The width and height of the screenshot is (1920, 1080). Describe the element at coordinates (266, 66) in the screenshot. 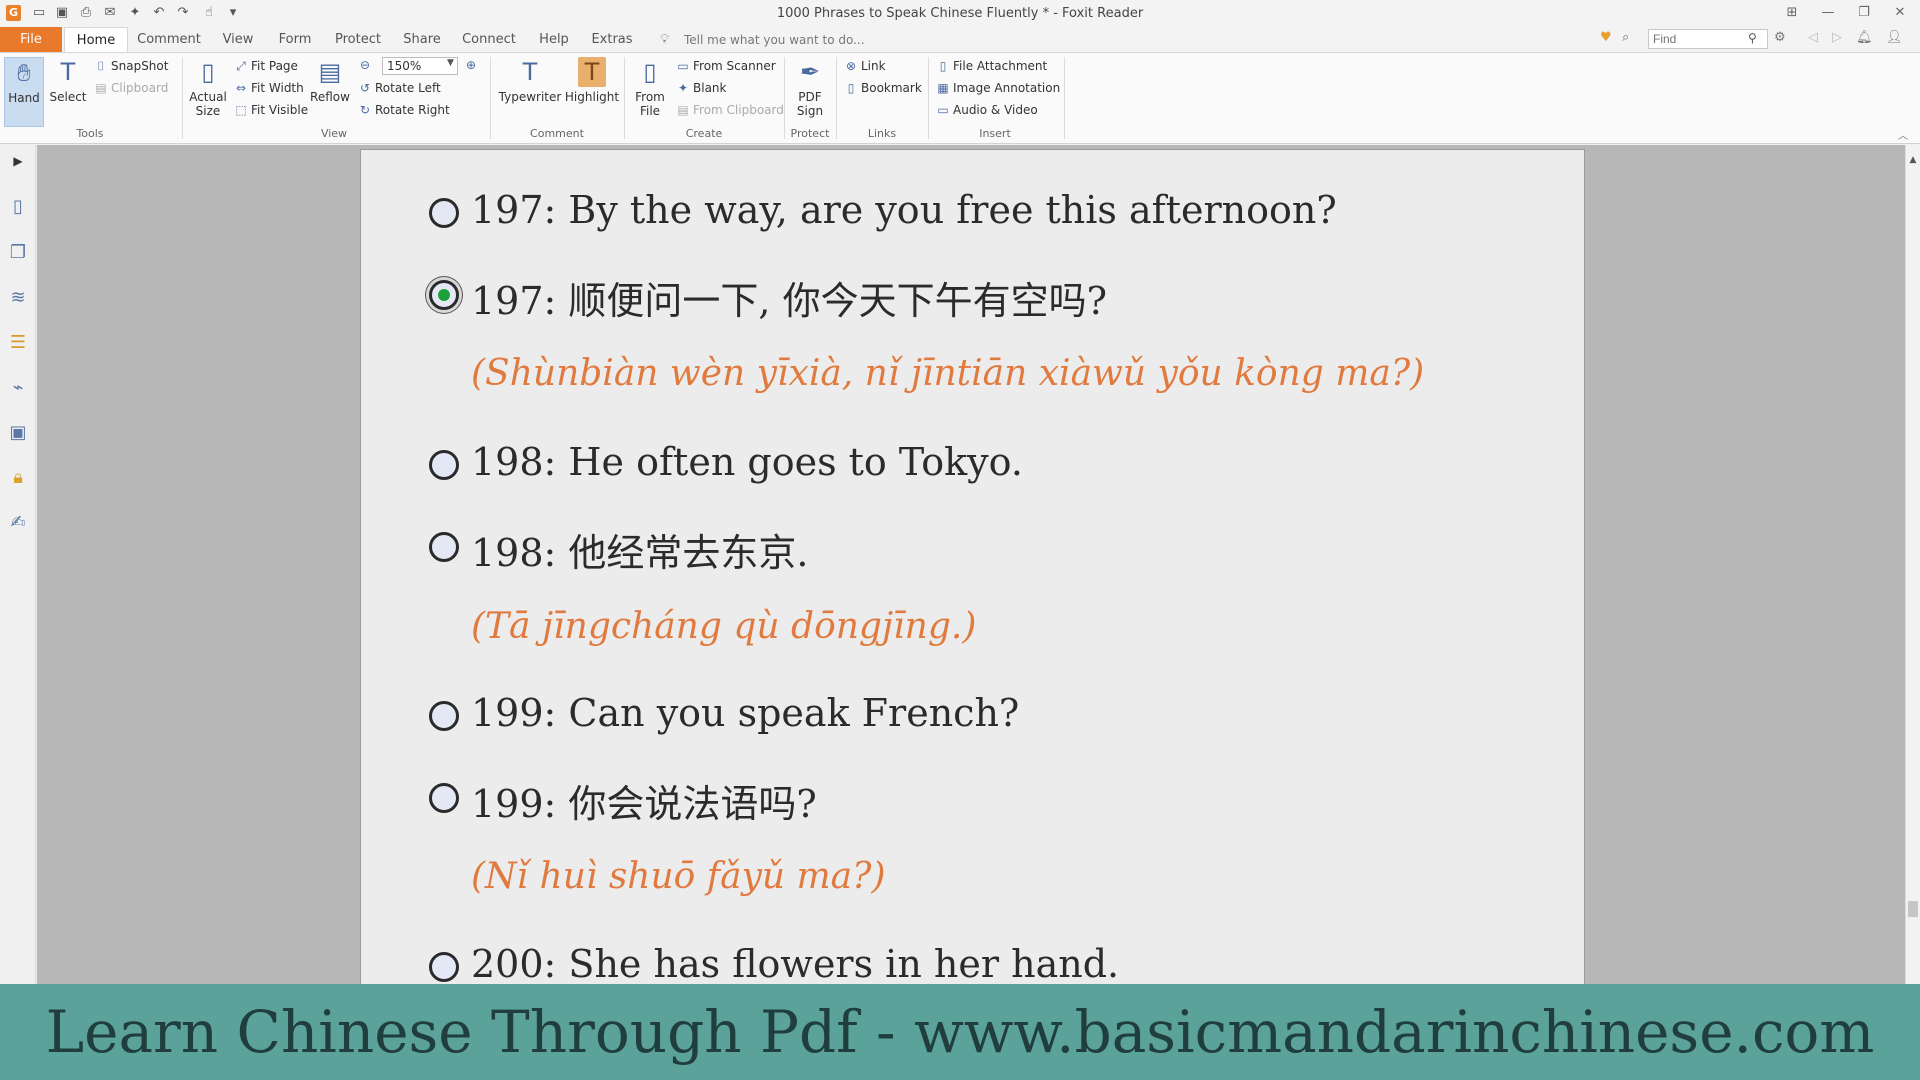

I see `fit-page-button: ⤢ Fit Page` at that location.